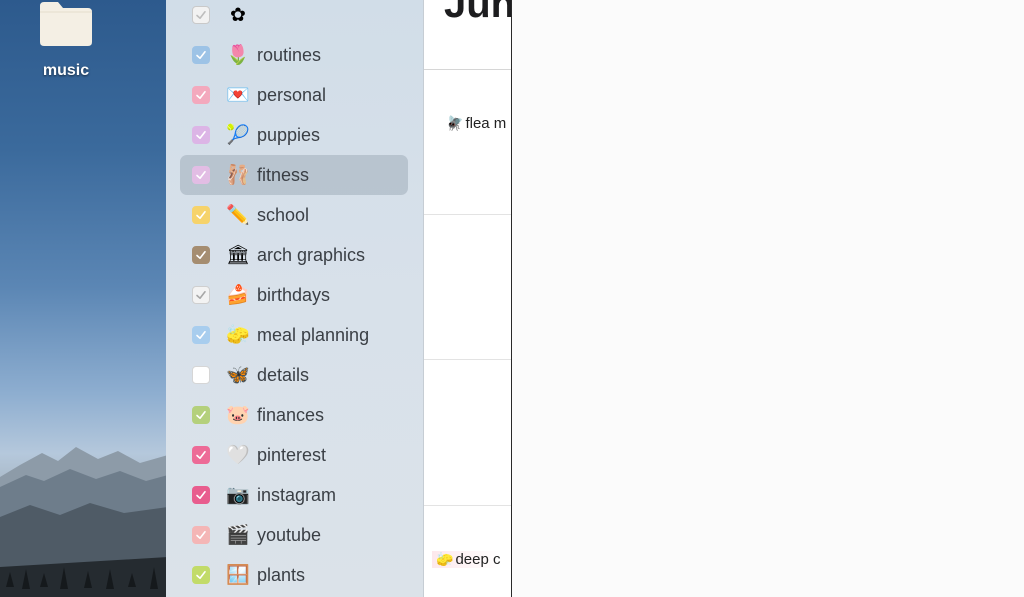  I want to click on calendar-main: Jun 🪰 flea m 🧽 deep c, so click(468, 298).